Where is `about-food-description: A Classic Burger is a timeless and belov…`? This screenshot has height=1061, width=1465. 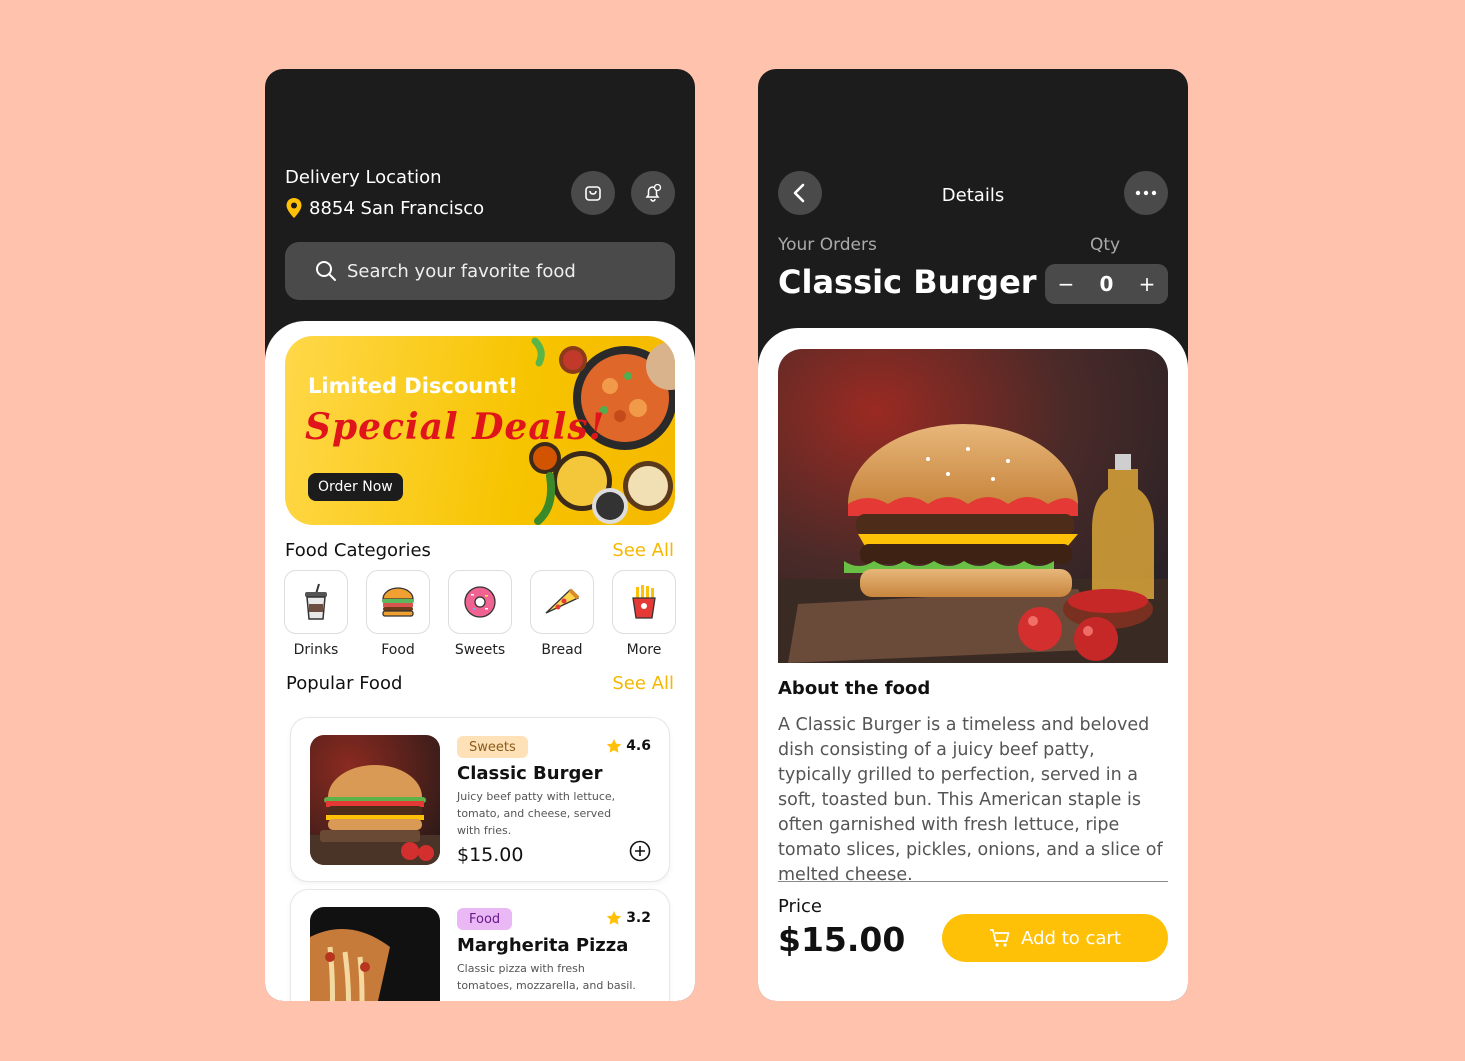 about-food-description: A Classic Burger is a timeless and belov… is located at coordinates (970, 800).